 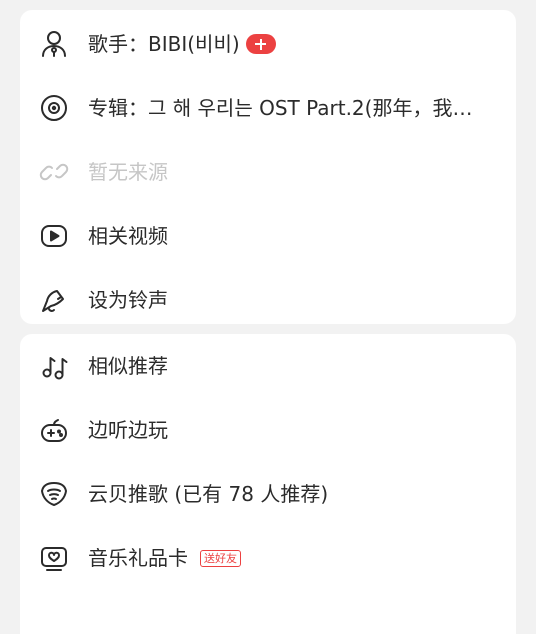 I want to click on bell-icon, so click(x=54, y=300).